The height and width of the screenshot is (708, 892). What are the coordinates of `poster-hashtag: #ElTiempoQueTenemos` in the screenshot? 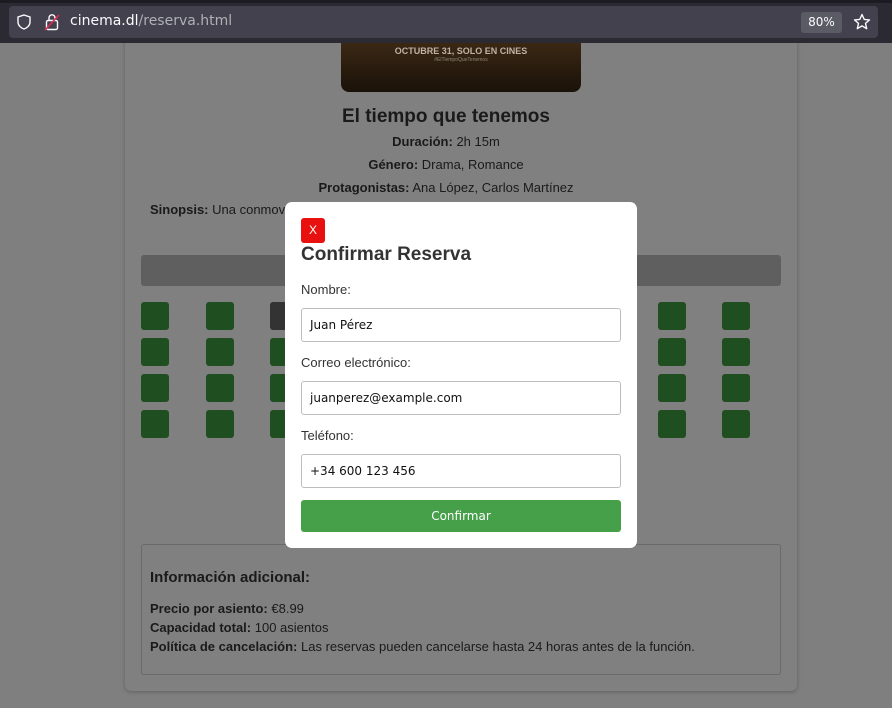 It's located at (461, 60).